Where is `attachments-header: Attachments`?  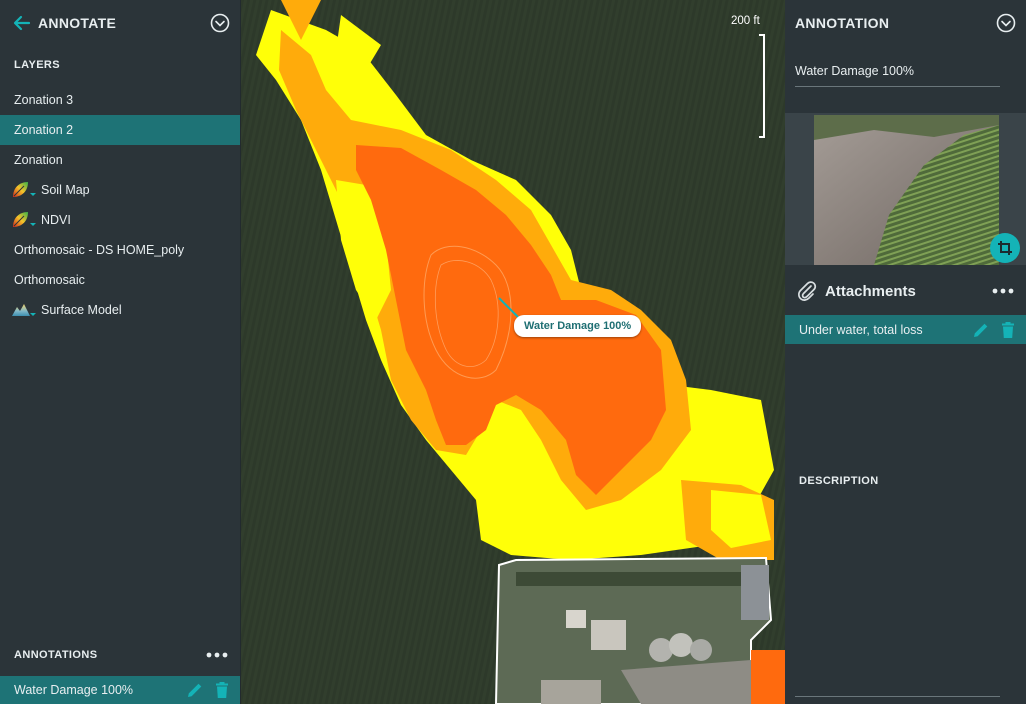
attachments-header: Attachments is located at coordinates (905, 291).